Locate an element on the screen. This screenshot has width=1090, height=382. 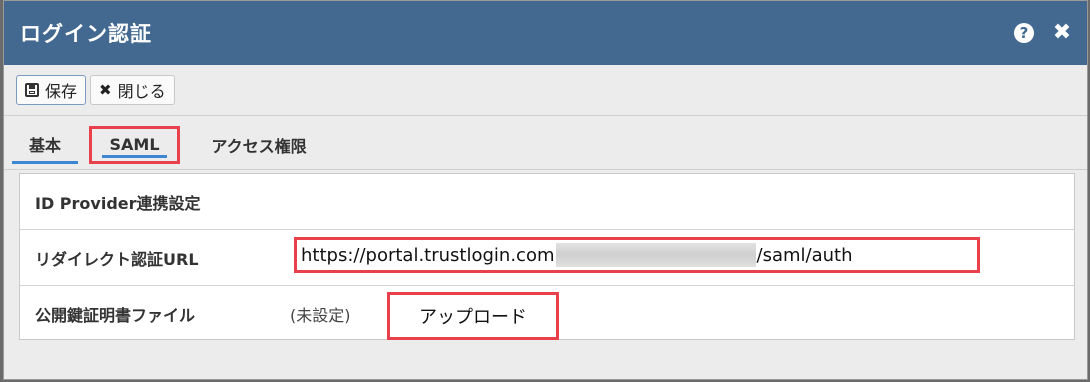
redirect-url-prefix: https://portal.trustlogin.com is located at coordinates (428, 255).